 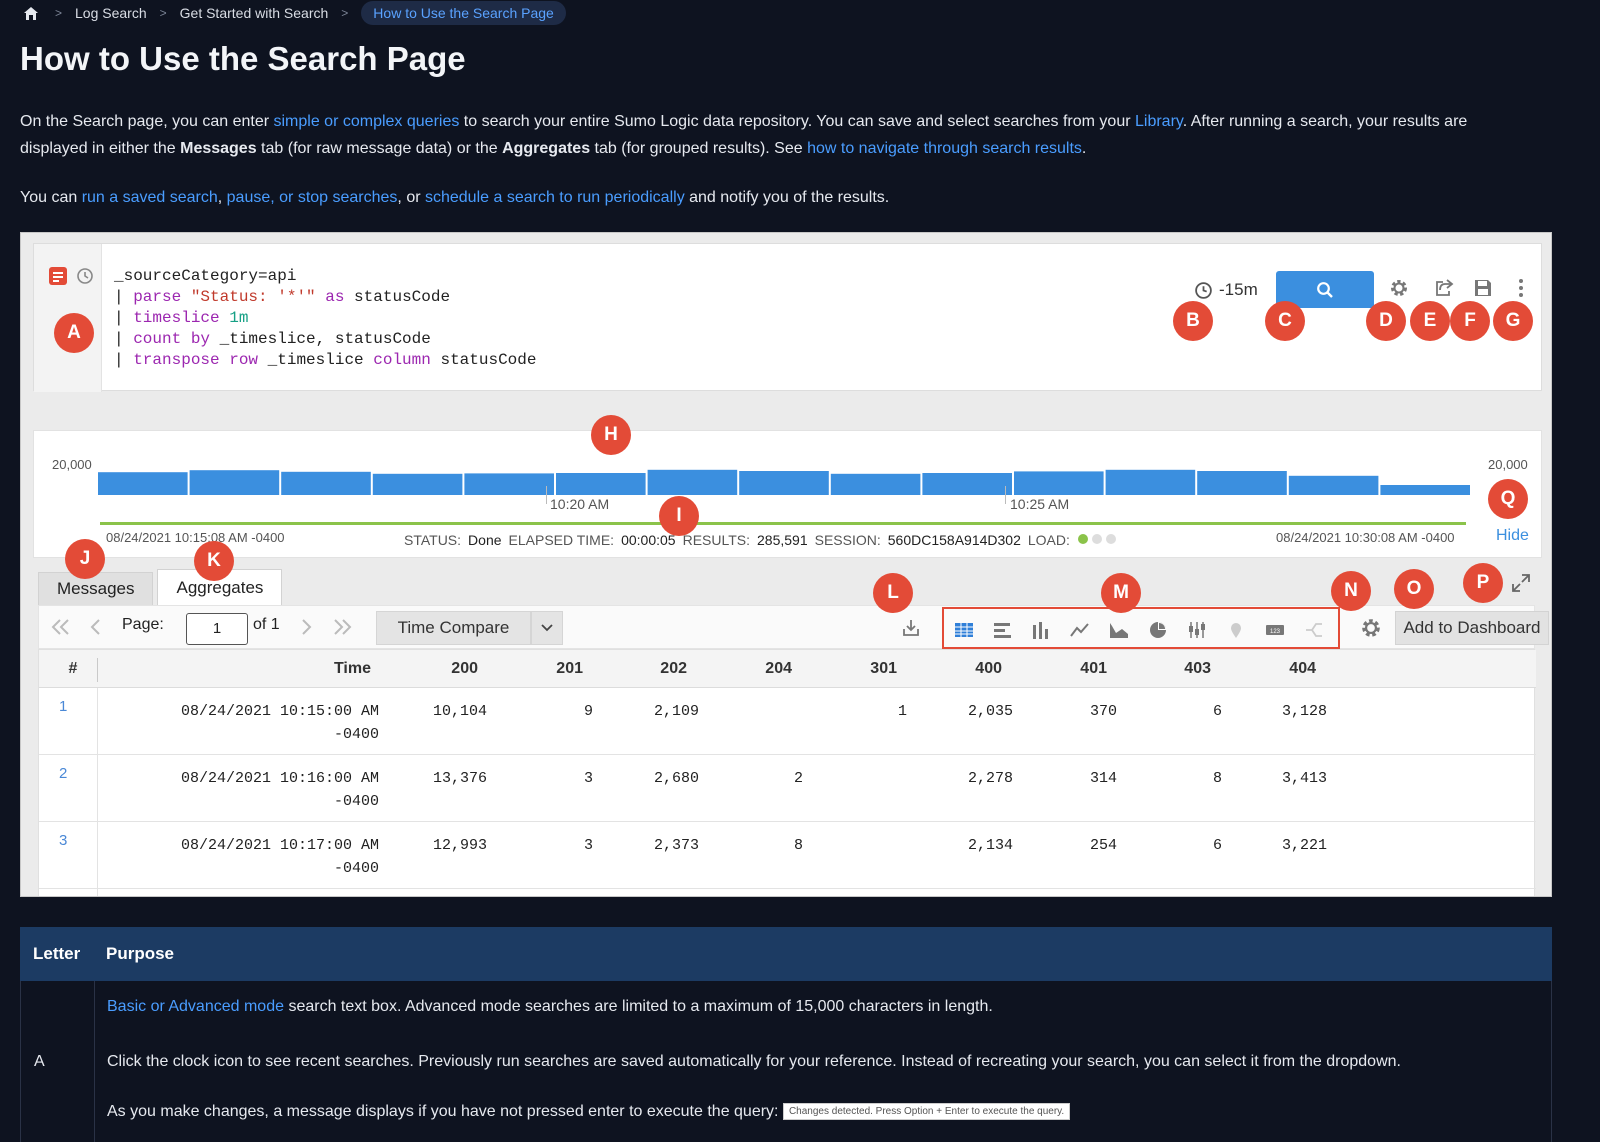 I want to click on column-header: Time, so click(x=320, y=669).